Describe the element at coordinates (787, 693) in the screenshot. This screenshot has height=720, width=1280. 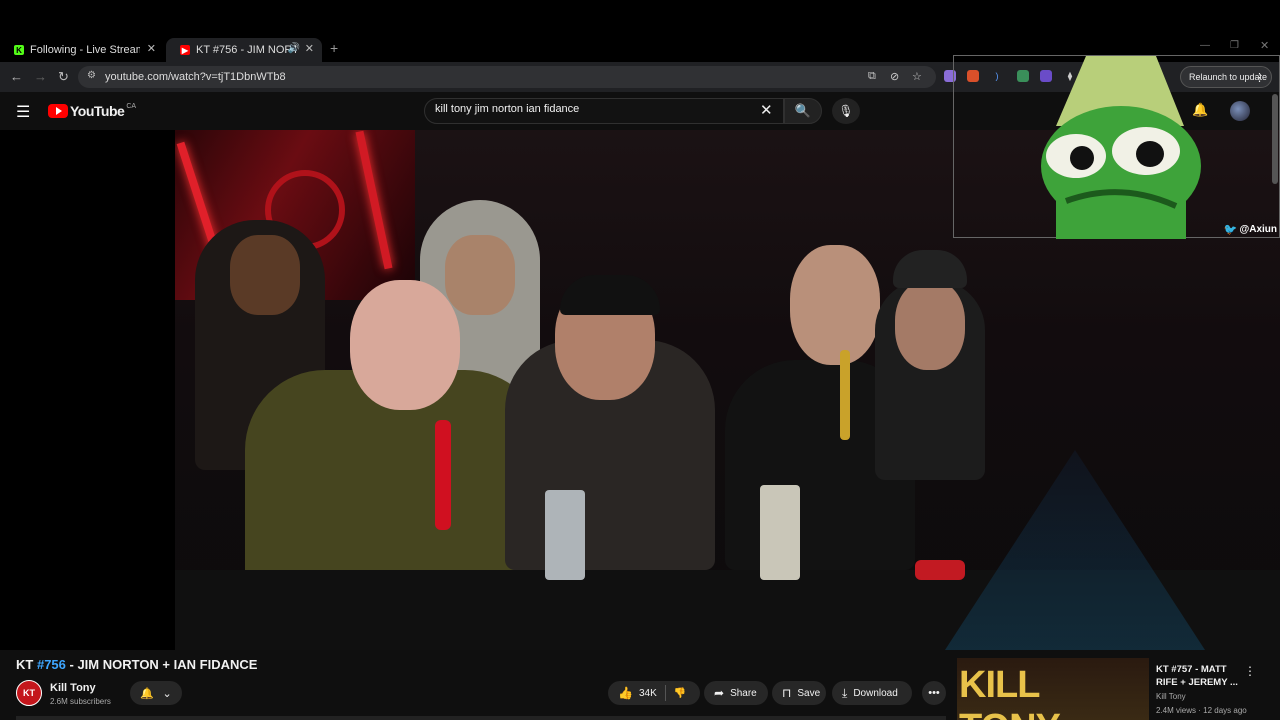
I see `bookmark-icon: ⊓` at that location.